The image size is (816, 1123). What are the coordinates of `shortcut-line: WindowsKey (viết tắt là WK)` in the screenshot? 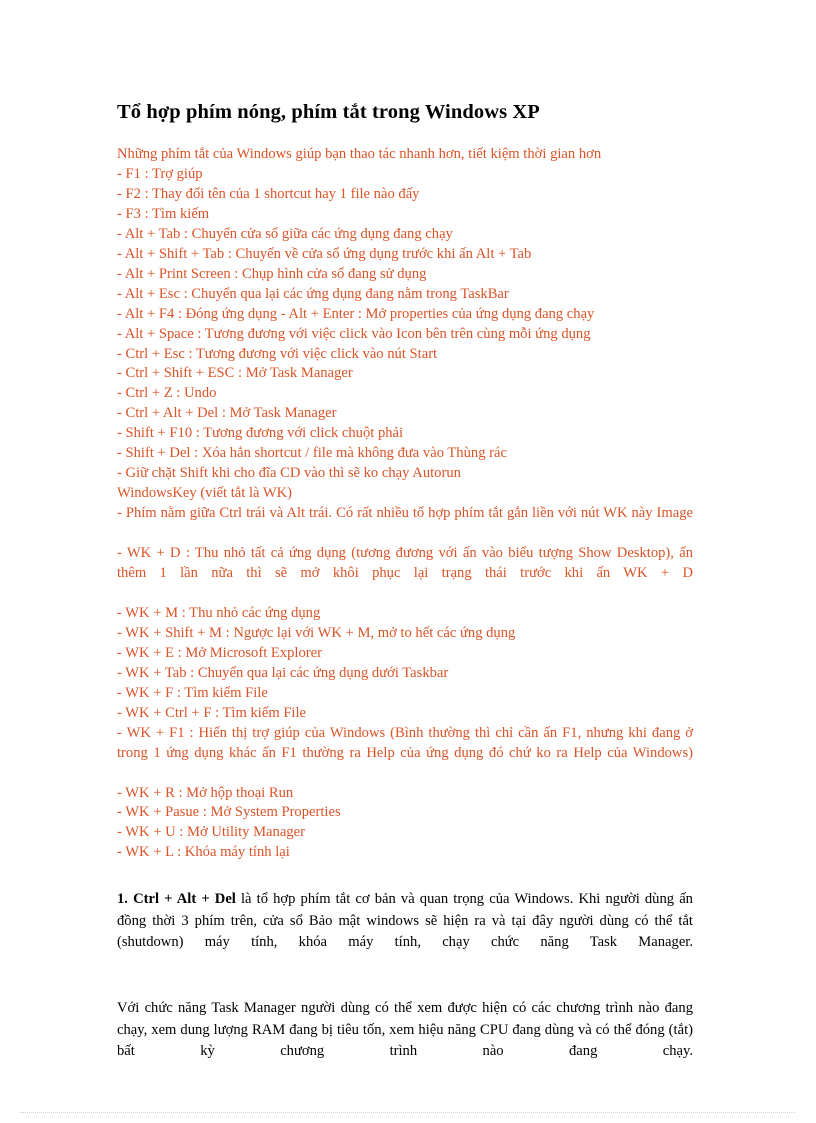 It's located at (205, 493).